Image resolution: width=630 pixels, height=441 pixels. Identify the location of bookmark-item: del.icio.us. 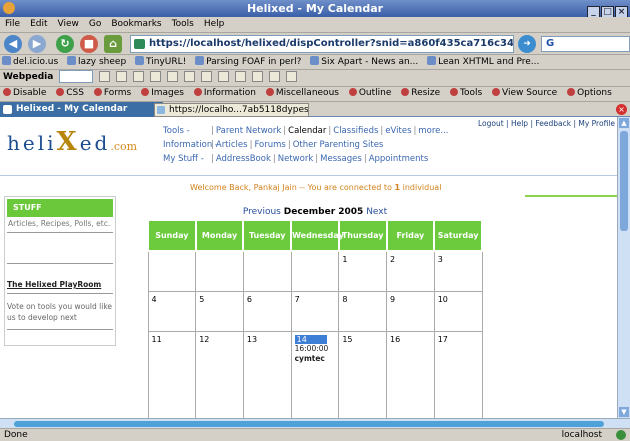
(31, 61).